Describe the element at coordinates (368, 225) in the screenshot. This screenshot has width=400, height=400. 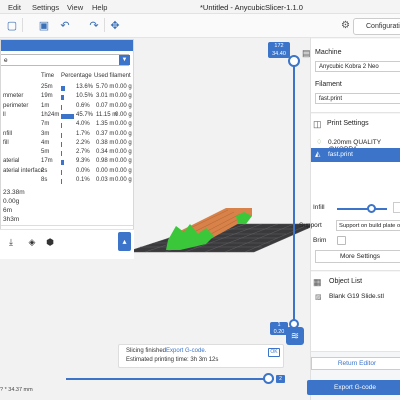
I see `support-select: Support on build plate o` at that location.